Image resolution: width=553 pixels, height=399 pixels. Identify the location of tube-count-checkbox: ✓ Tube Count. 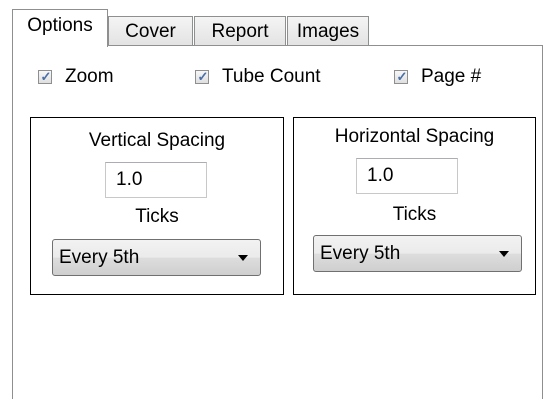
(258, 77).